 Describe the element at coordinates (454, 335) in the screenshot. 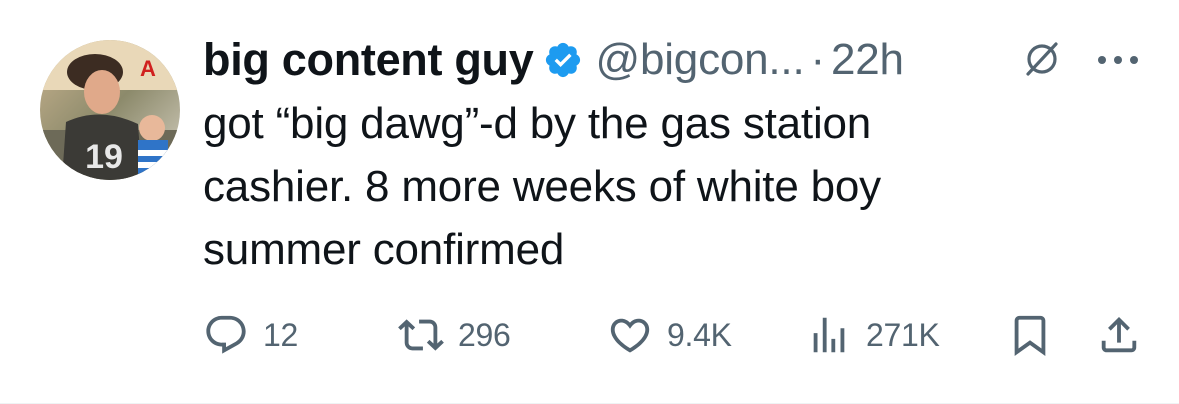

I see `retweet-button: 296` at that location.